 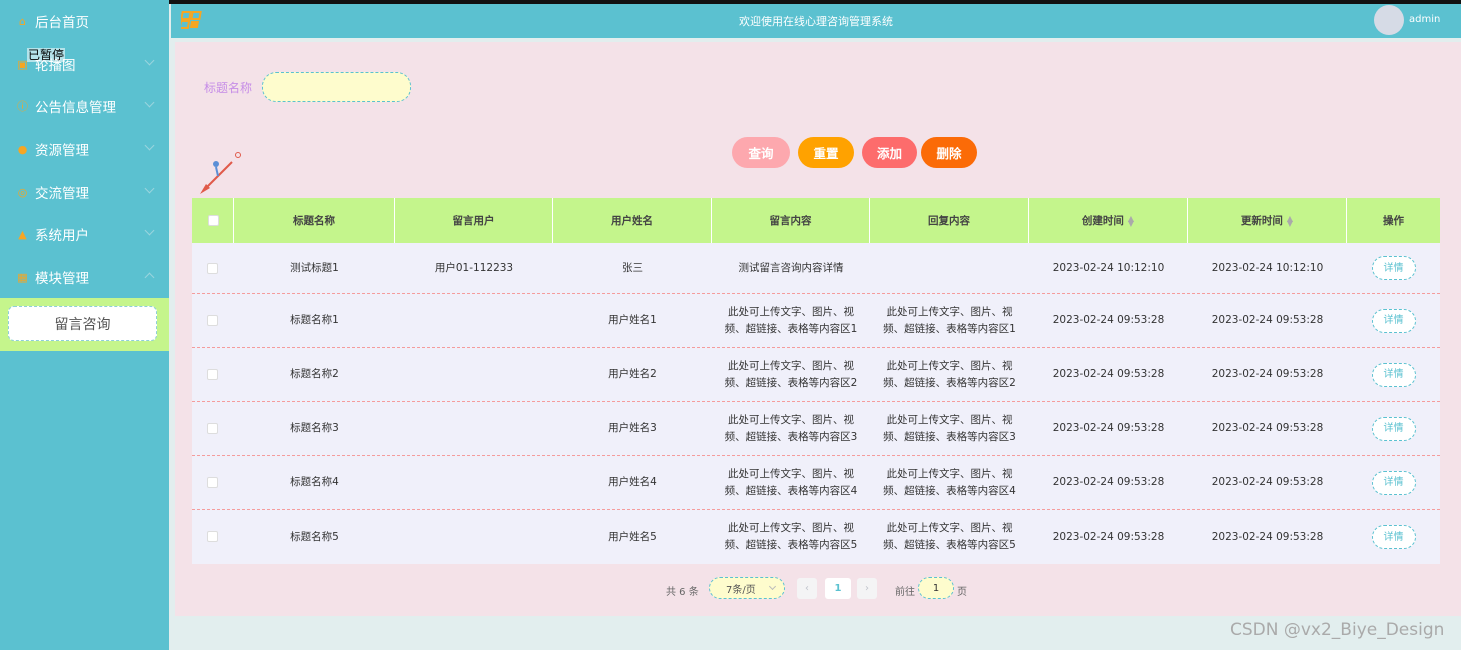 What do you see at coordinates (632, 320) in the screenshot?
I see `table-cell-name: 用户姓名1` at bounding box center [632, 320].